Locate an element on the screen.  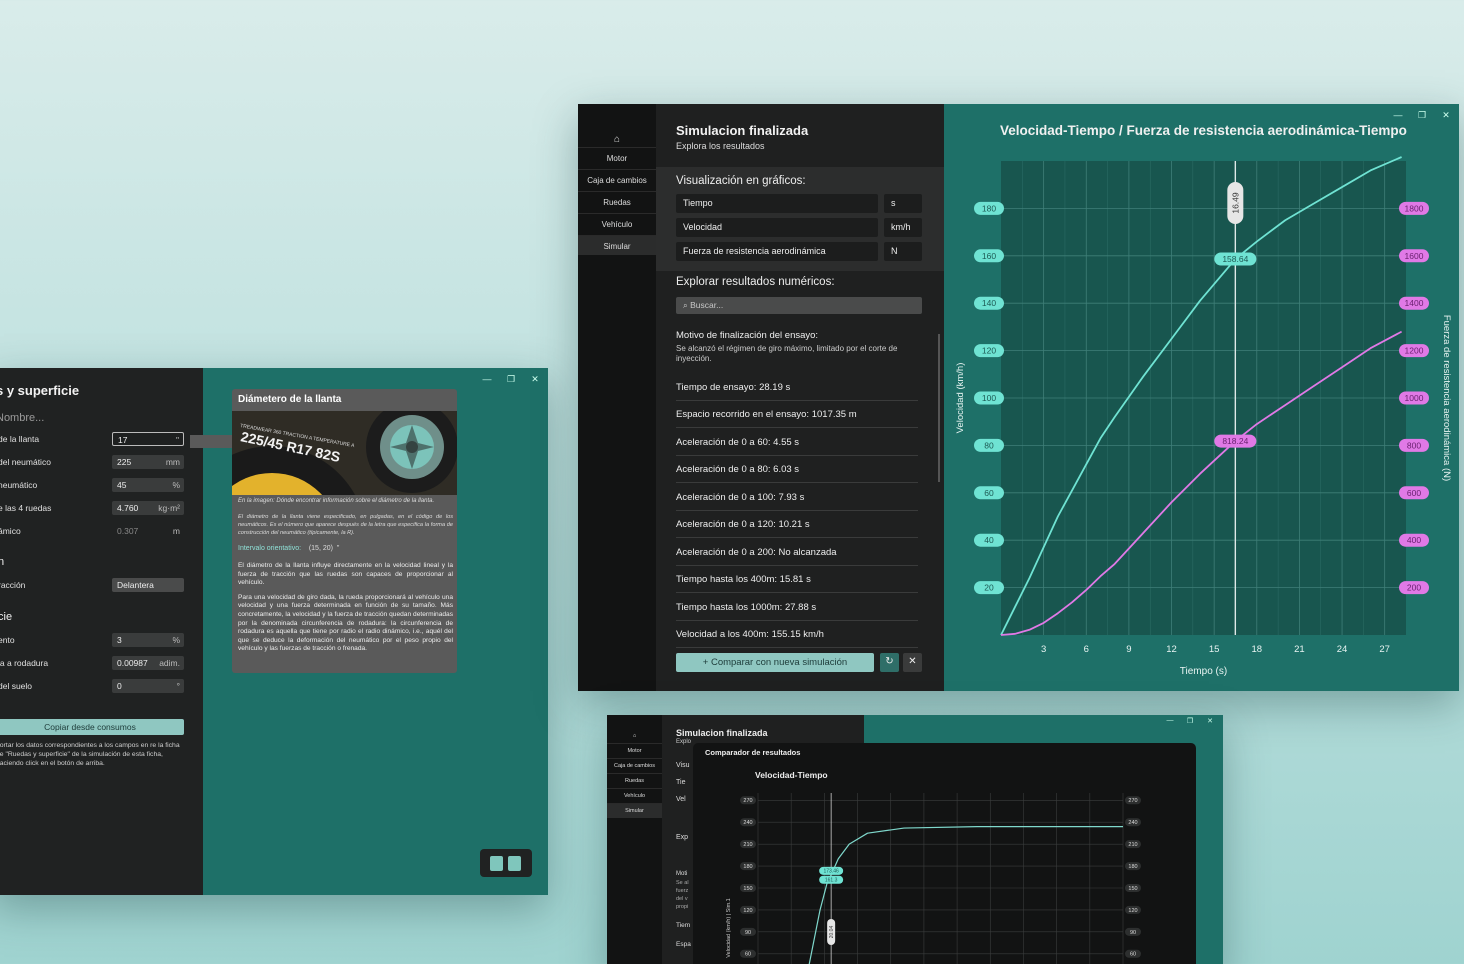
rolling-resistance-input: 0.00987 adim. is located at coordinates (148, 663).